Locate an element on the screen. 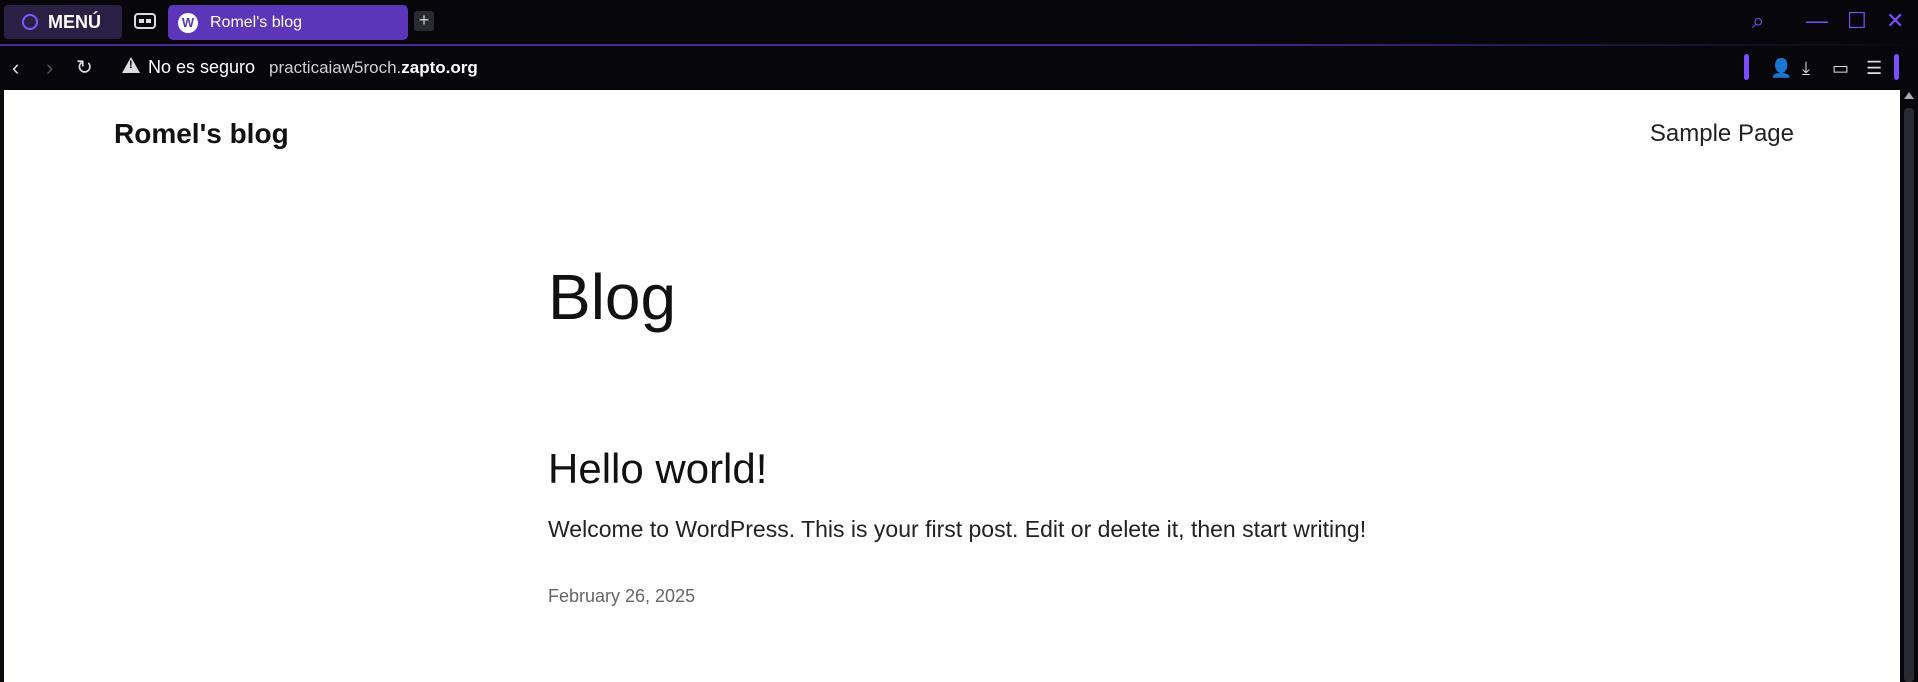 The image size is (1918, 682). opera-menu-button: MENÚ is located at coordinates (63, 22).